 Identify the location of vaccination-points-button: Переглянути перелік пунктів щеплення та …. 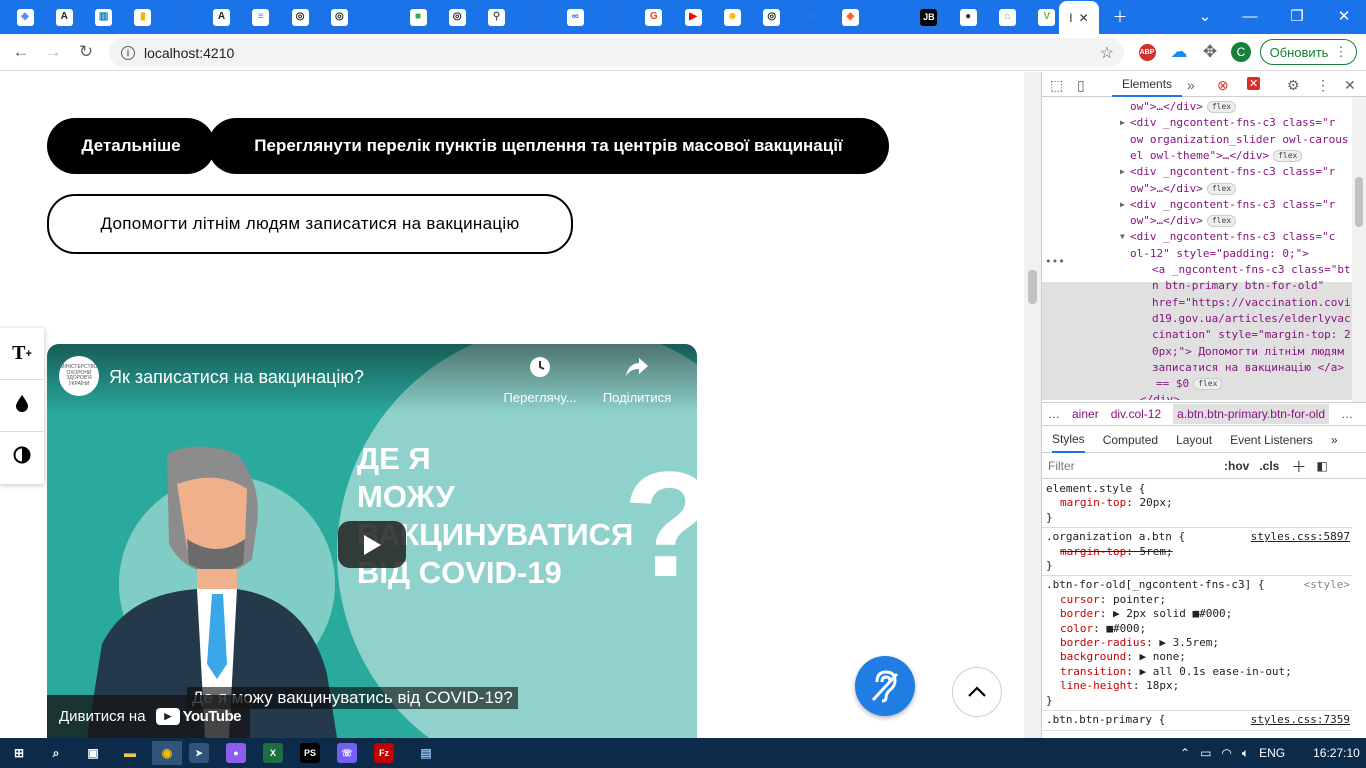
(548, 146).